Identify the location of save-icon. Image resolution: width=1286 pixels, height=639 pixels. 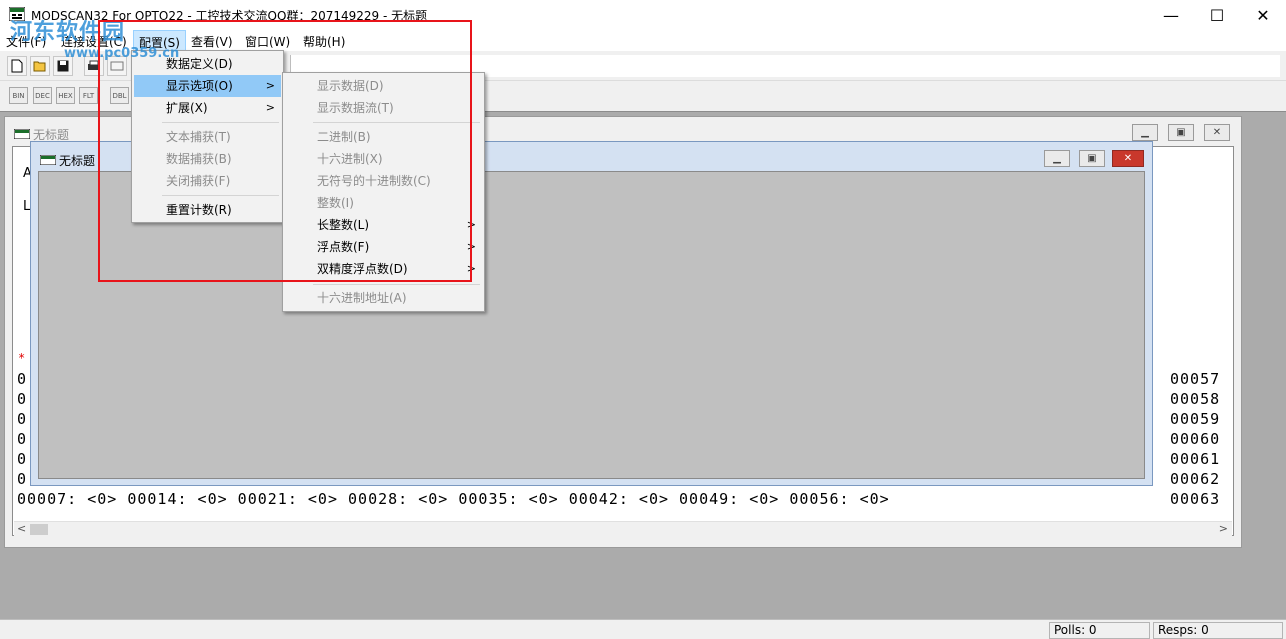
(63, 66).